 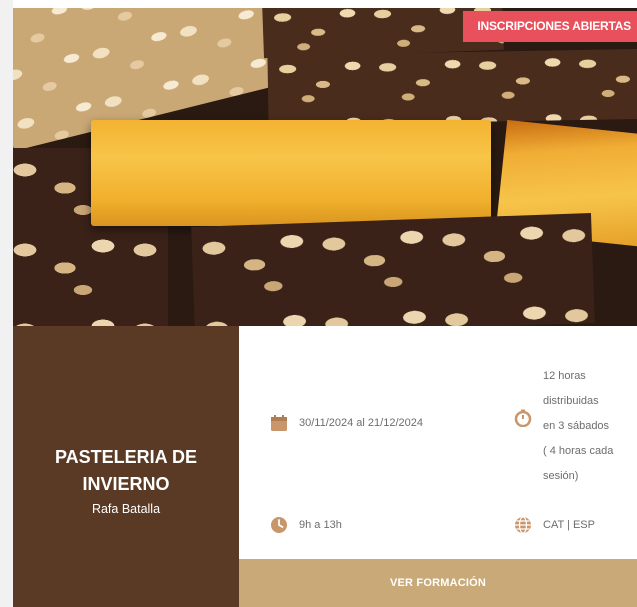 I want to click on course-schedule-text: 9h a 13h, so click(x=320, y=525).